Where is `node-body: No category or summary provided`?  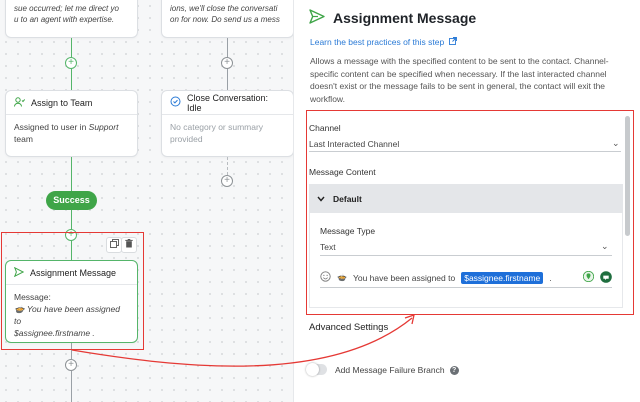 node-body: No category or summary provided is located at coordinates (227, 133).